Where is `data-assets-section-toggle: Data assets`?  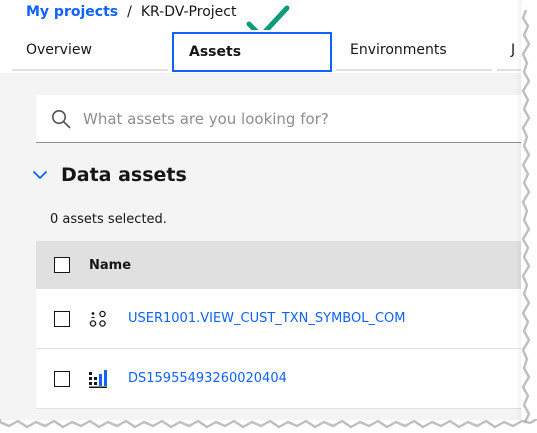 data-assets-section-toggle: Data assets is located at coordinates (109, 175).